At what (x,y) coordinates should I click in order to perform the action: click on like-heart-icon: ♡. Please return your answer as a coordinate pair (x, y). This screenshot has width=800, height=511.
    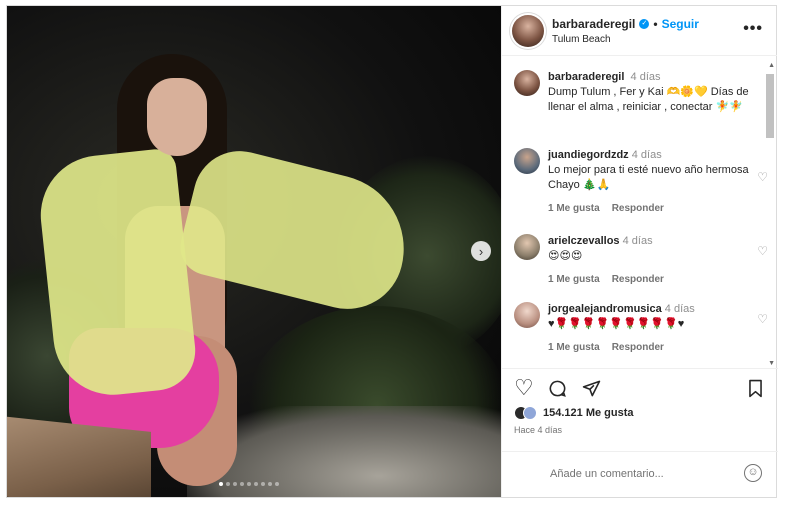
    Looking at the image, I should click on (524, 388).